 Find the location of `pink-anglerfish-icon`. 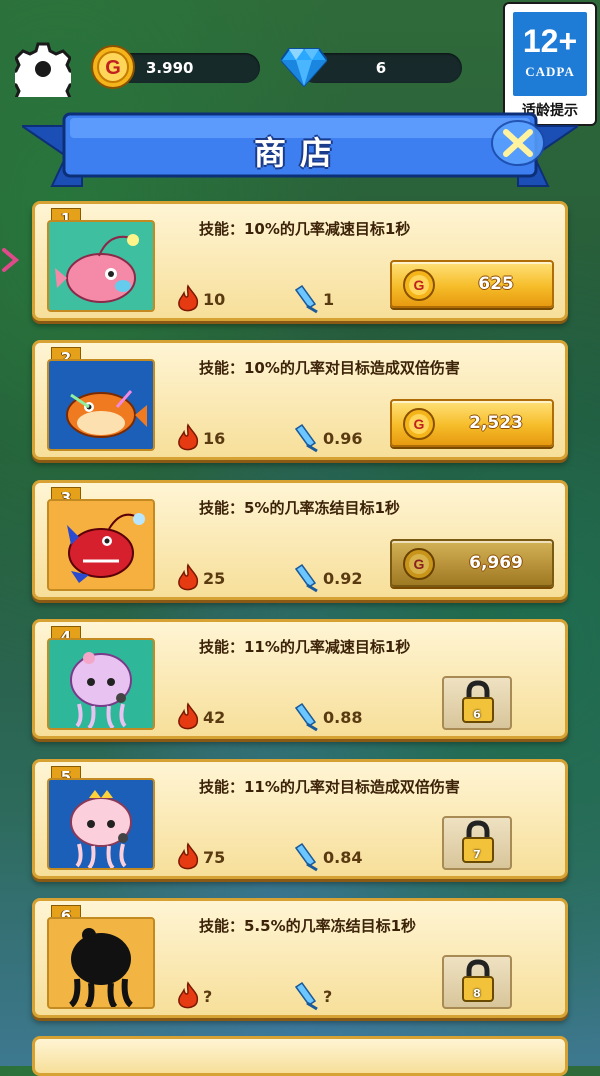

pink-anglerfish-icon is located at coordinates (97, 268).